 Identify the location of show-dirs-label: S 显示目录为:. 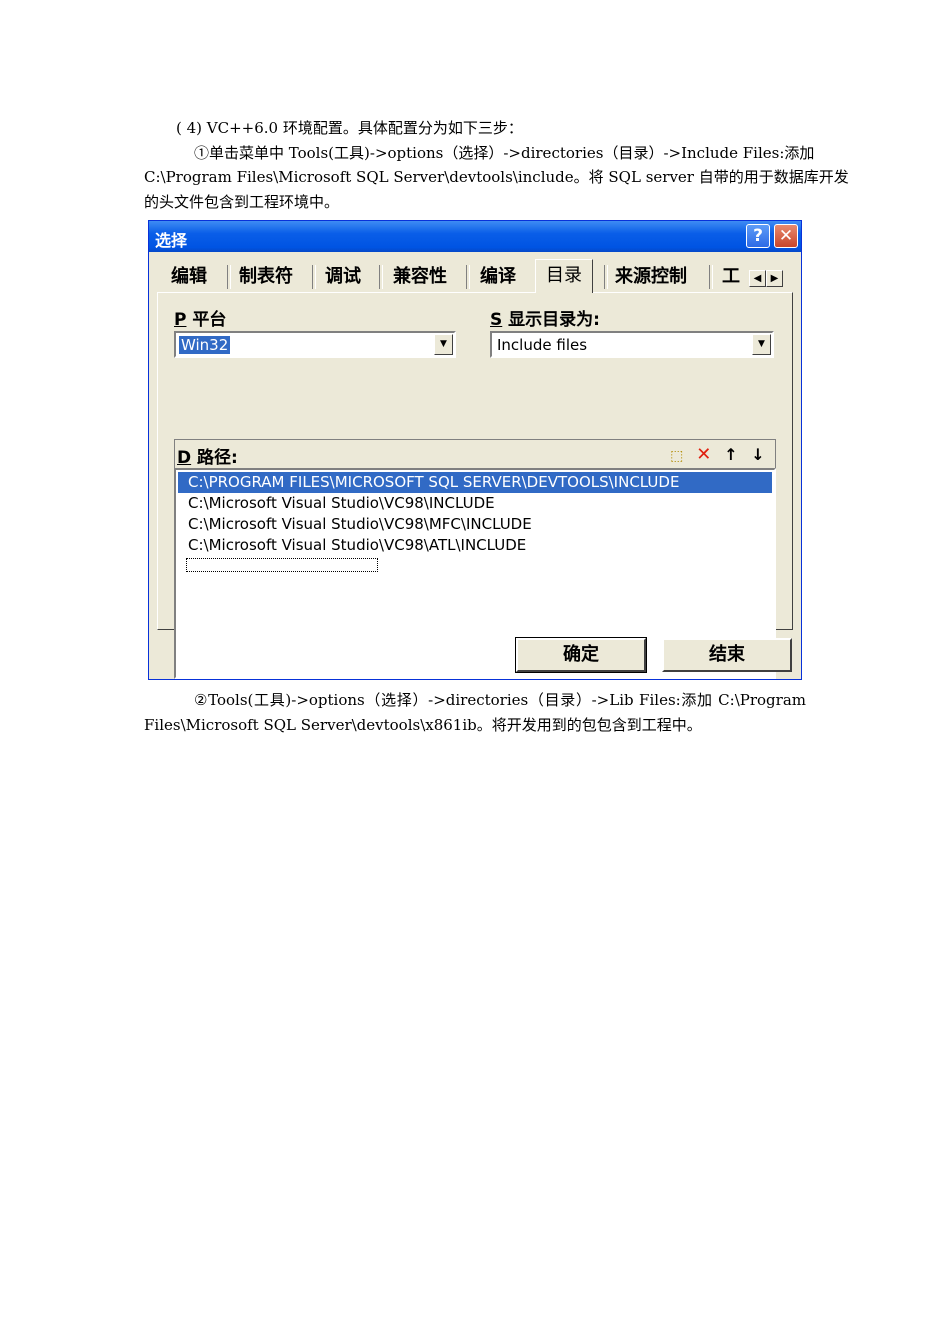
(545, 317).